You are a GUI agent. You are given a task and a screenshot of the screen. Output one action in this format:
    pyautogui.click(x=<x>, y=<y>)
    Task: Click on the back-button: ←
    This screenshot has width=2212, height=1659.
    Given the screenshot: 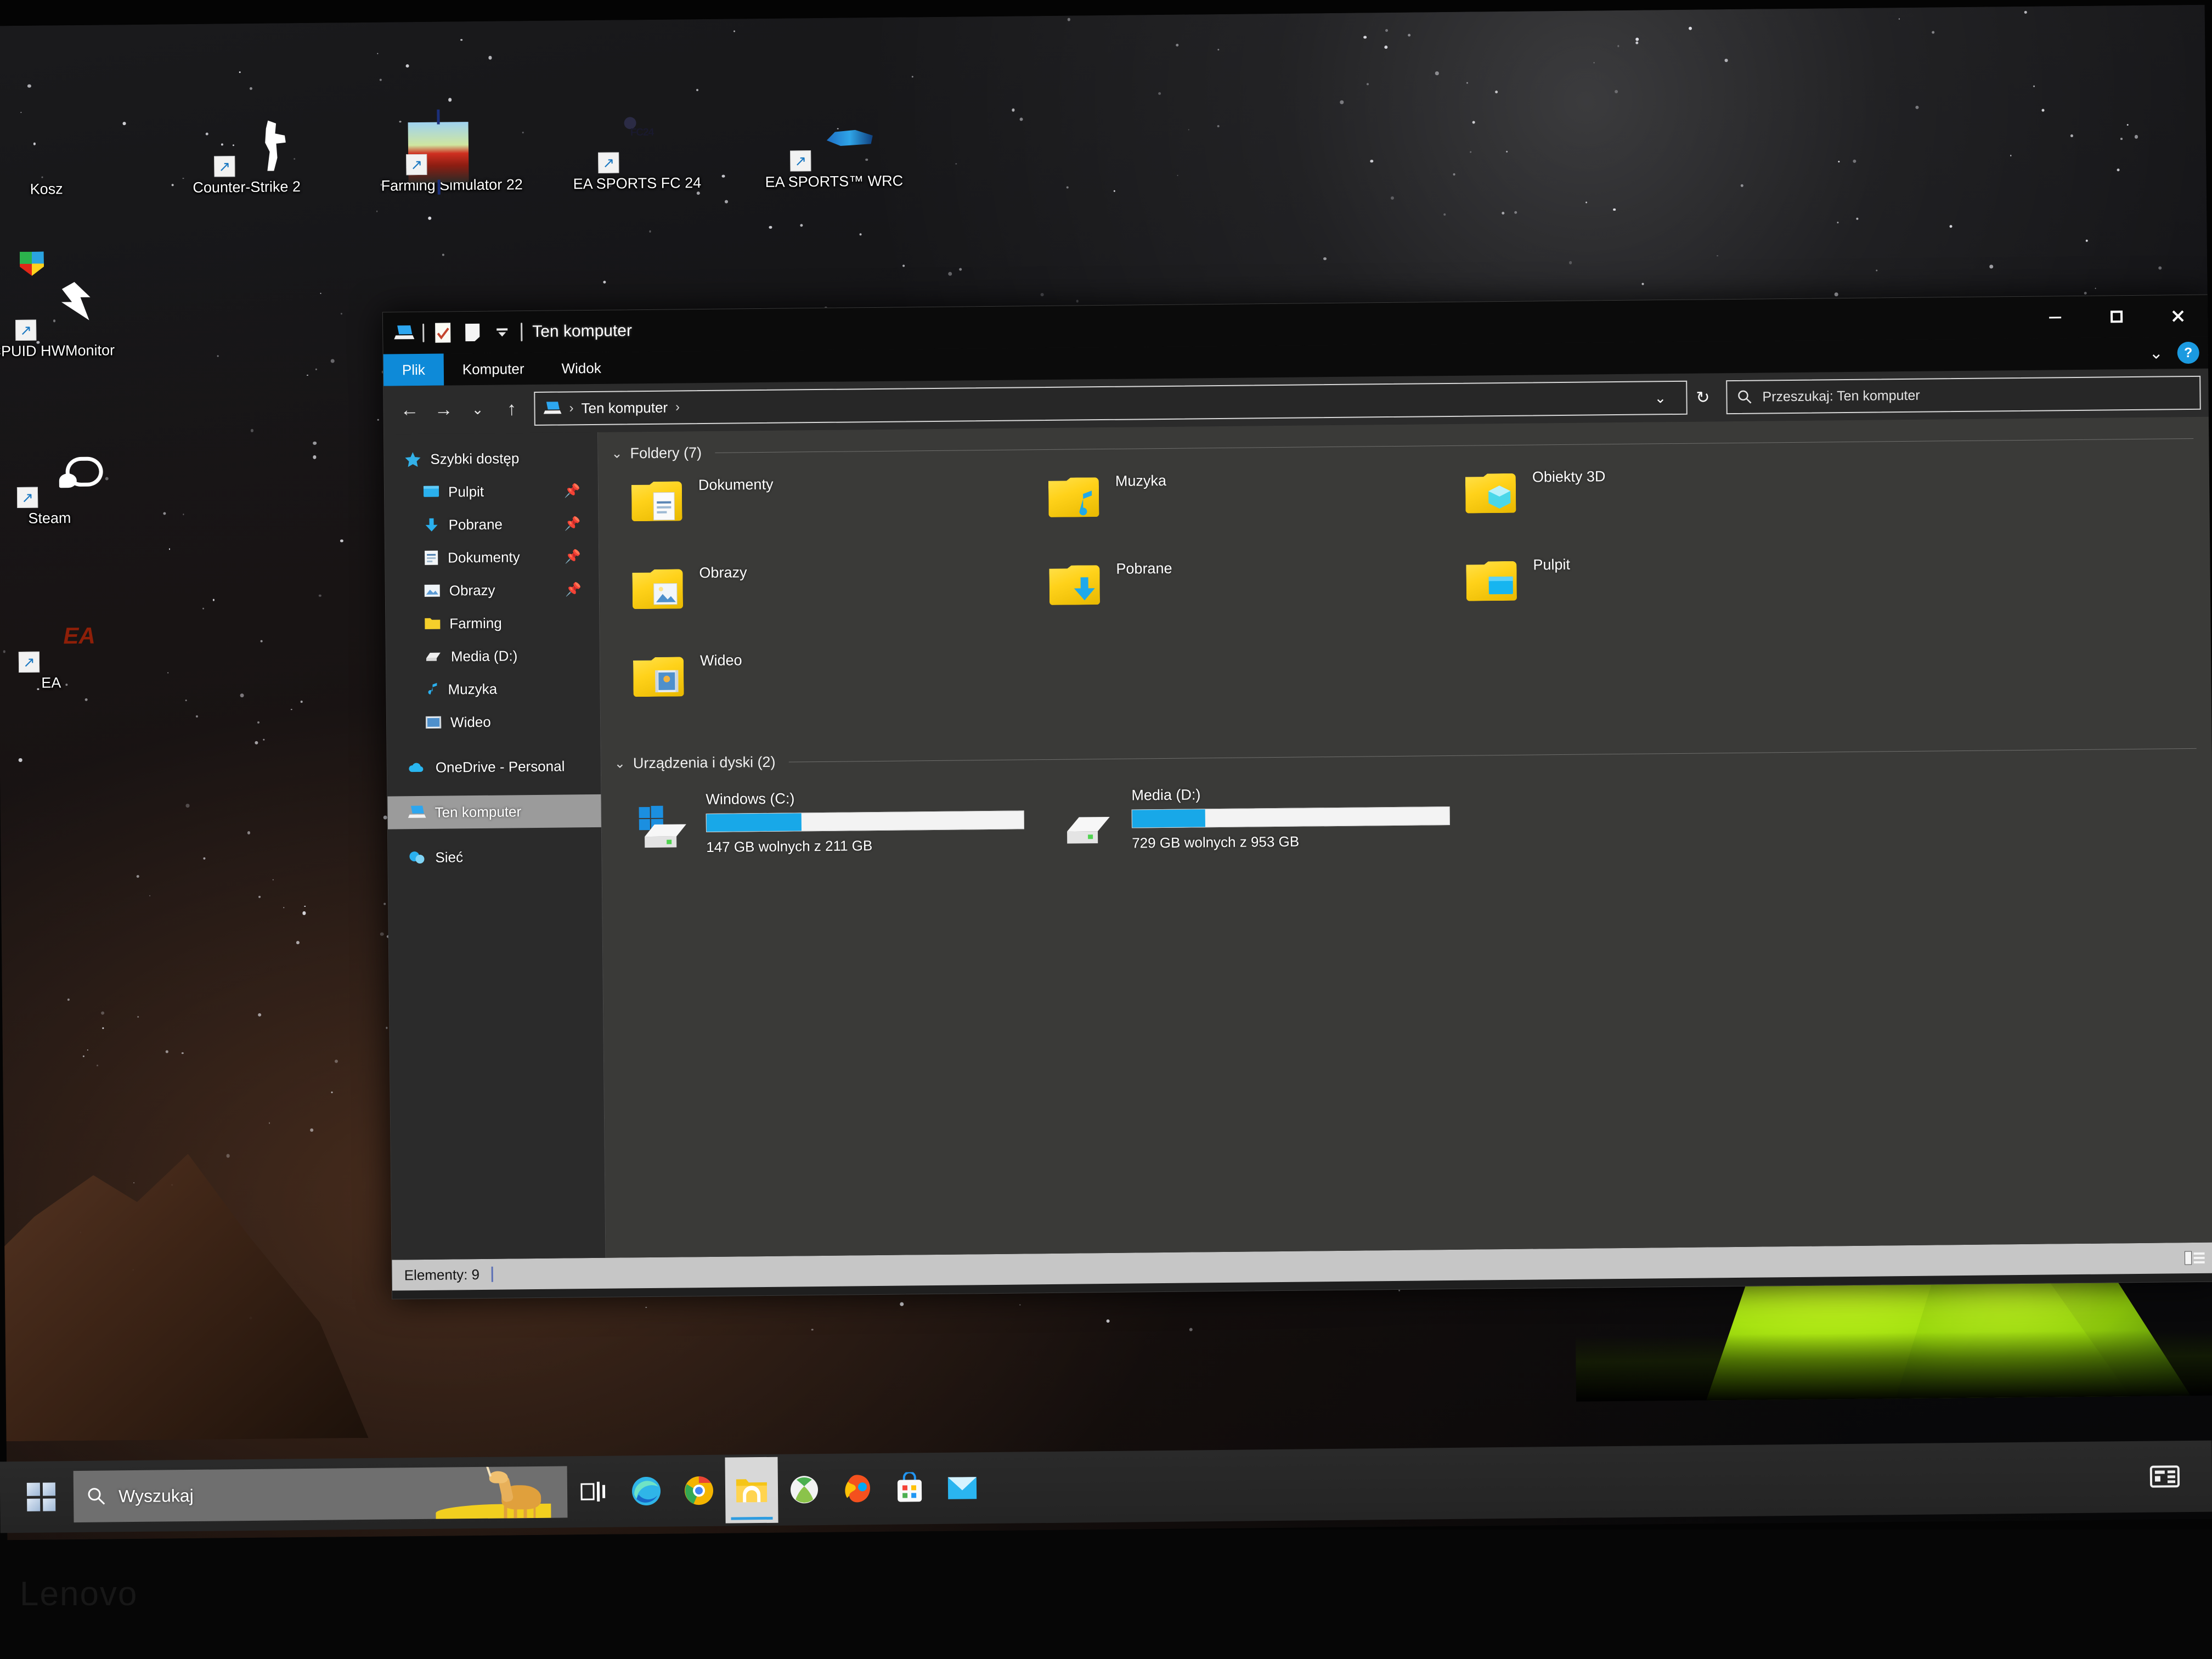 What is the action you would take?
    pyautogui.click(x=410, y=410)
    